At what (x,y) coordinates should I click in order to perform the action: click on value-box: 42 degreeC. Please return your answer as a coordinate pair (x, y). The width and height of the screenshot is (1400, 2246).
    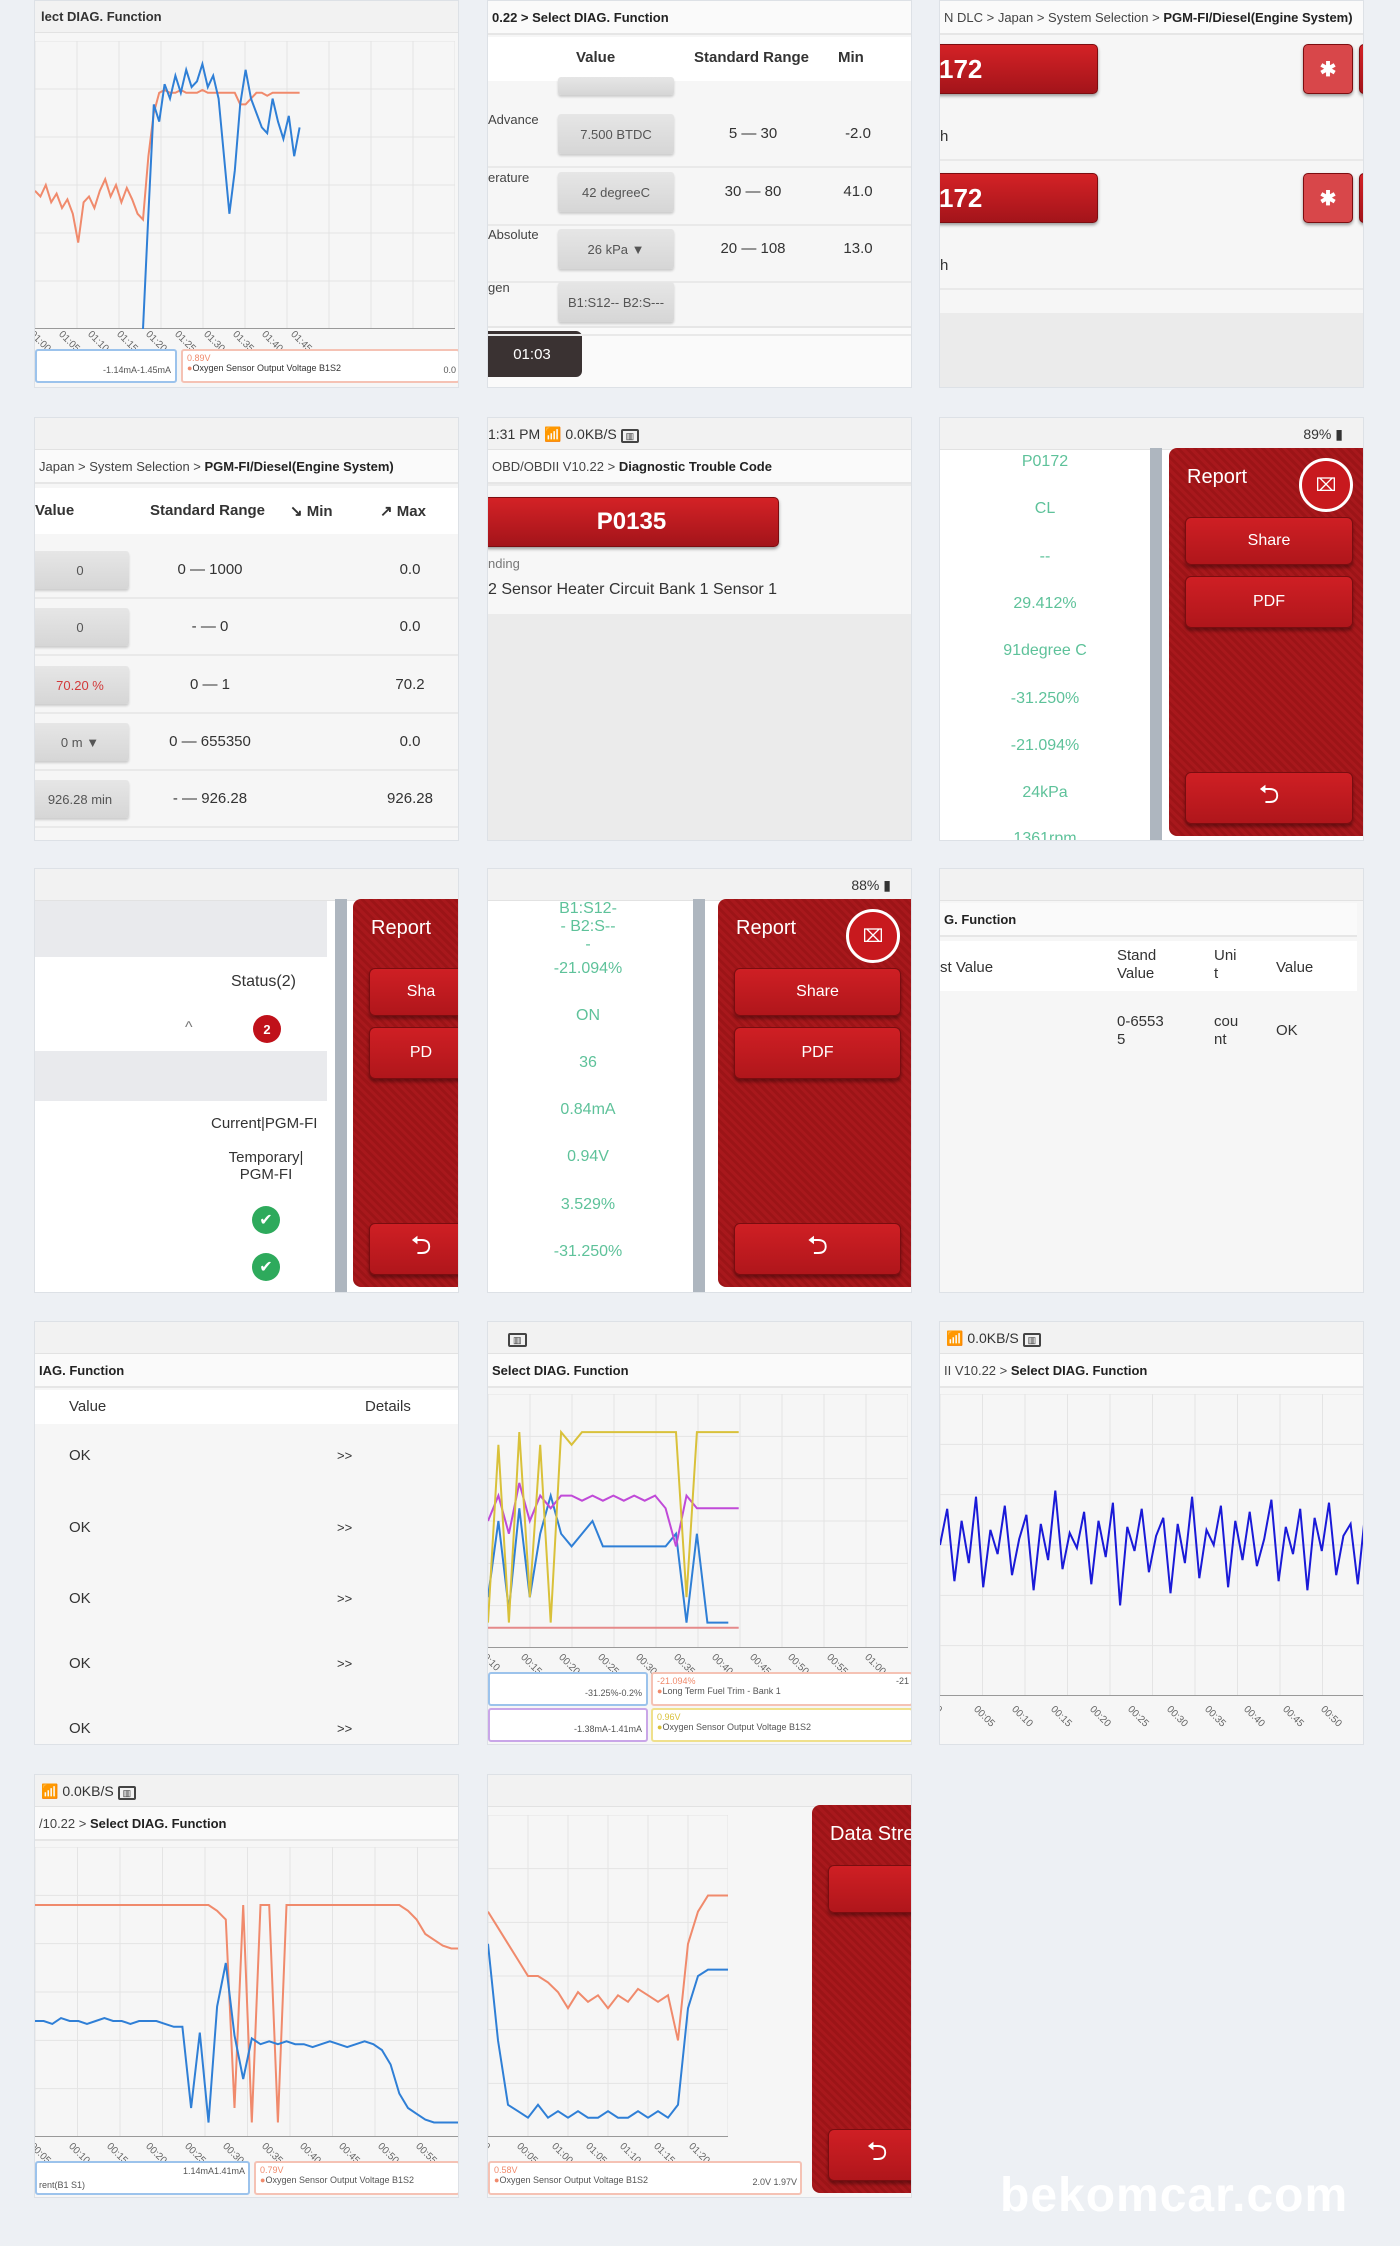
    Looking at the image, I should click on (616, 192).